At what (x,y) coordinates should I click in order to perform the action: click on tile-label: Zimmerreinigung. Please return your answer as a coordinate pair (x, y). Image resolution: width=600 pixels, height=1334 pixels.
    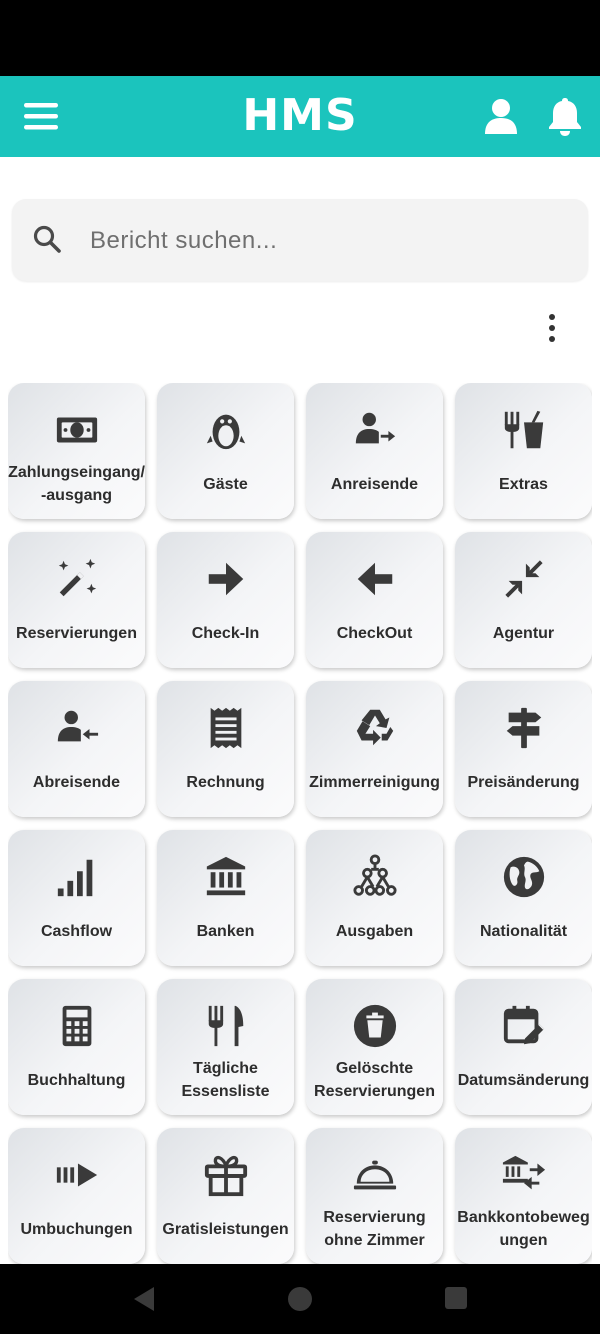
    Looking at the image, I should click on (374, 782).